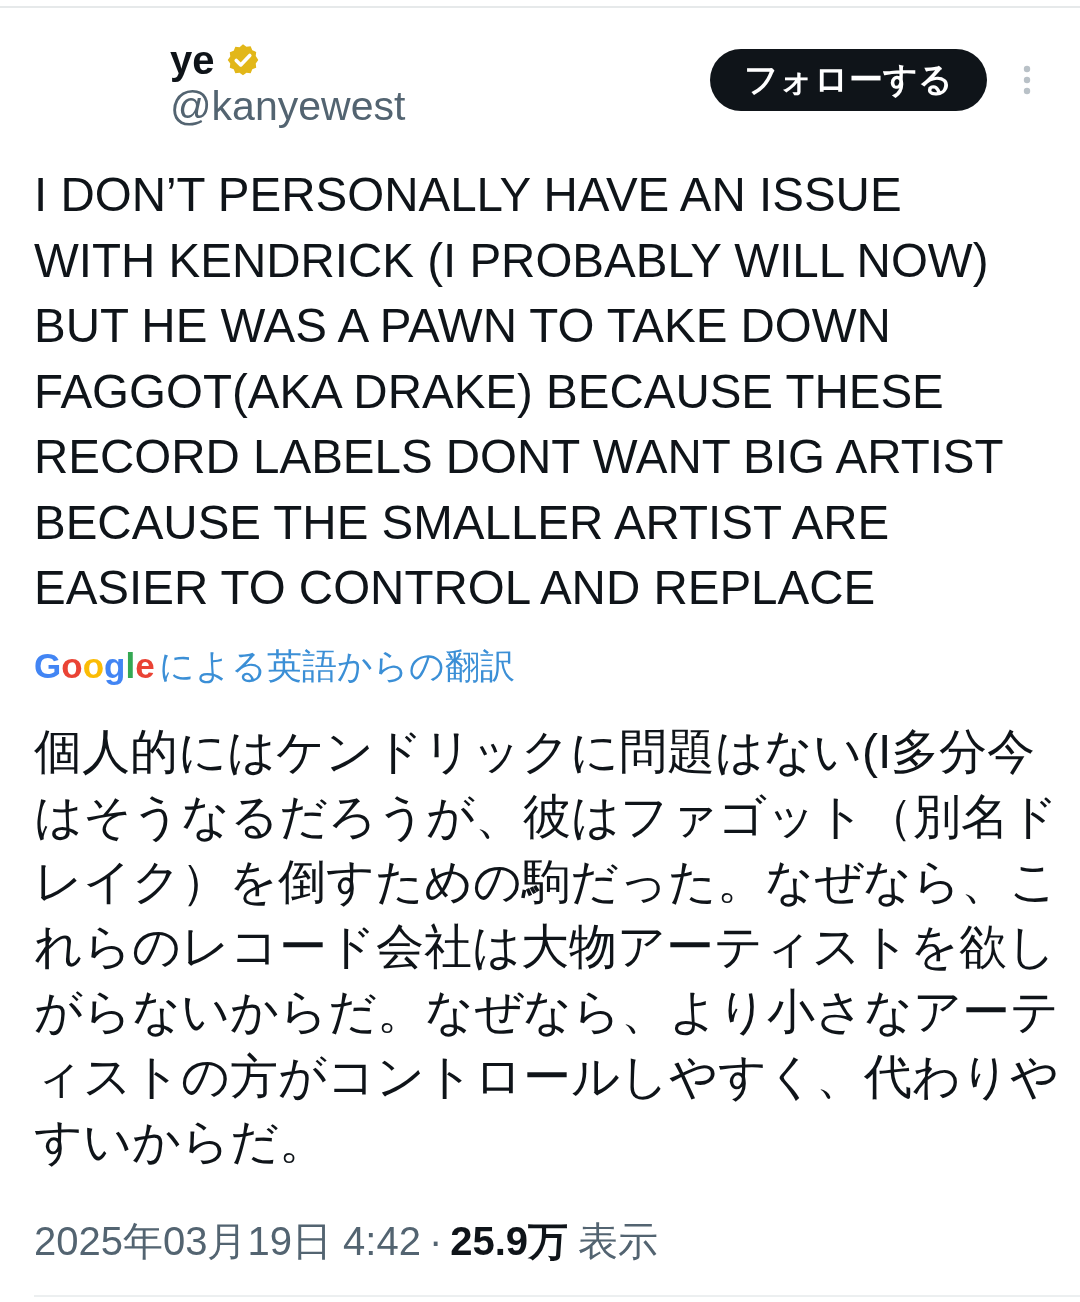 The height and width of the screenshot is (1302, 1080). Describe the element at coordinates (848, 80) in the screenshot. I see `follow-button: フォローする` at that location.